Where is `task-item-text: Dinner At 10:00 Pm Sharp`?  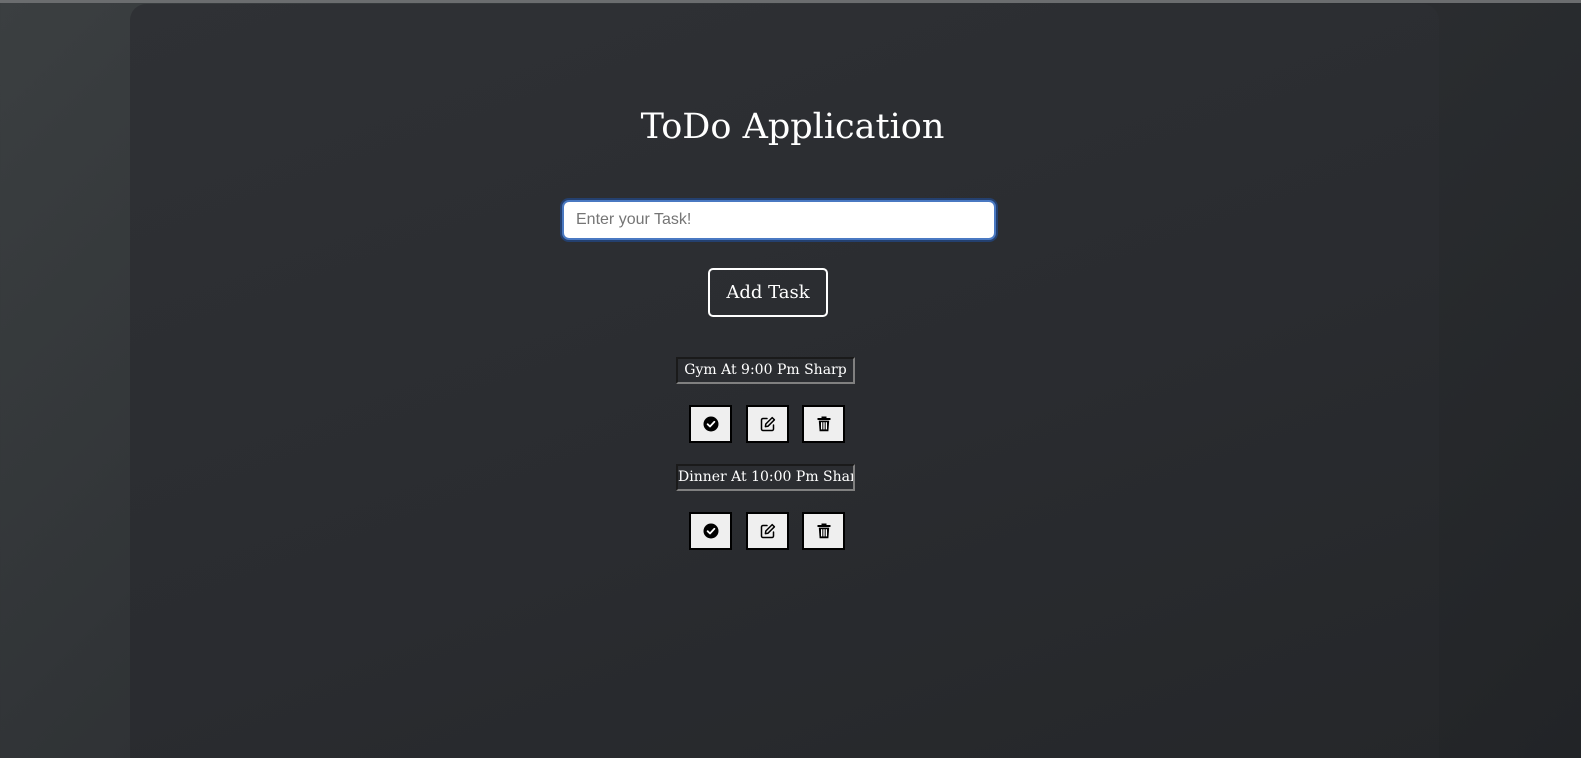 task-item-text: Dinner At 10:00 Pm Sharp is located at coordinates (765, 477).